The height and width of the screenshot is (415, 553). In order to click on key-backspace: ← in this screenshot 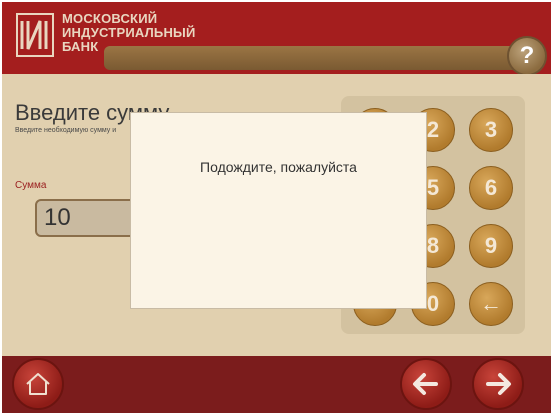, I will do `click(491, 304)`.